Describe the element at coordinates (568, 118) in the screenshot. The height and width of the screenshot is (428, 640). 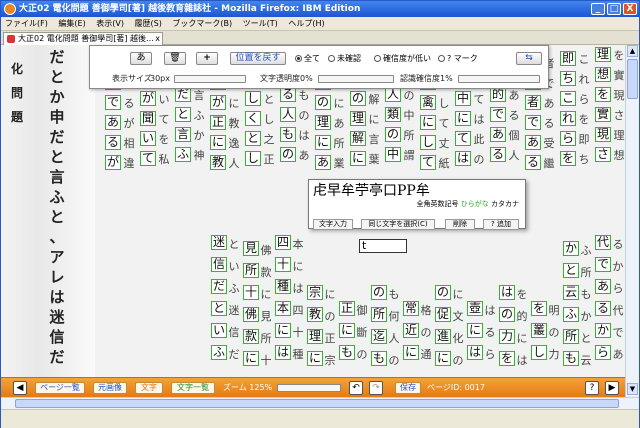
I see `ocr-char-box: れ` at that location.